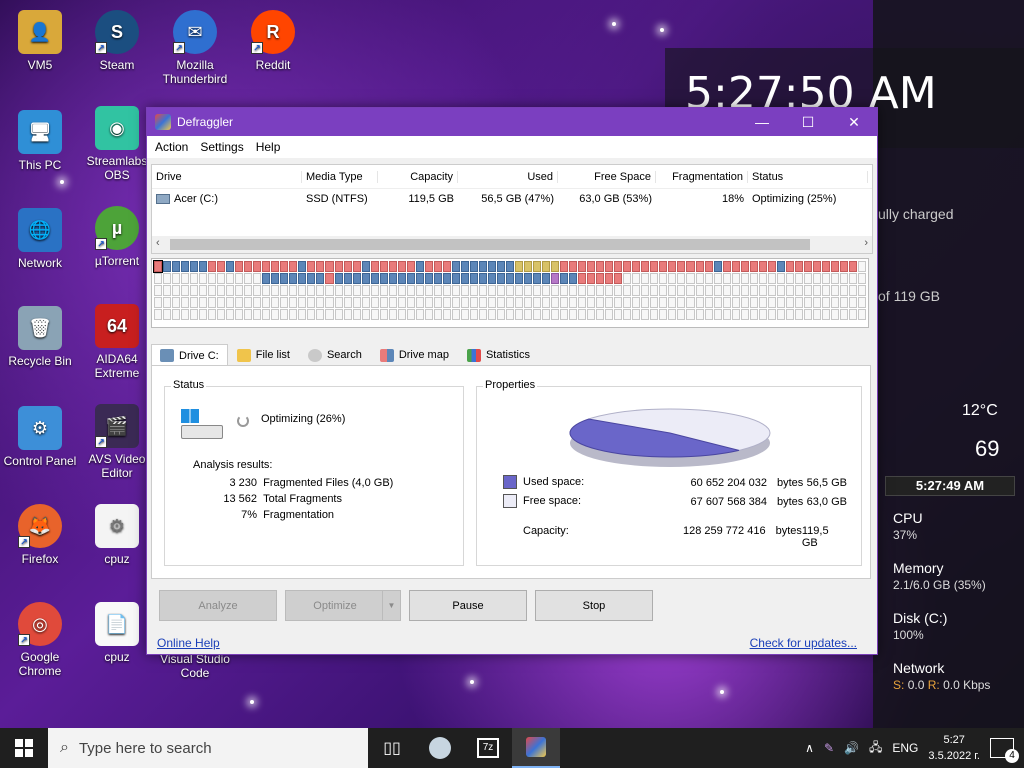 The width and height of the screenshot is (1024, 768). I want to click on scroll-left-icon: ‹, so click(158, 243).